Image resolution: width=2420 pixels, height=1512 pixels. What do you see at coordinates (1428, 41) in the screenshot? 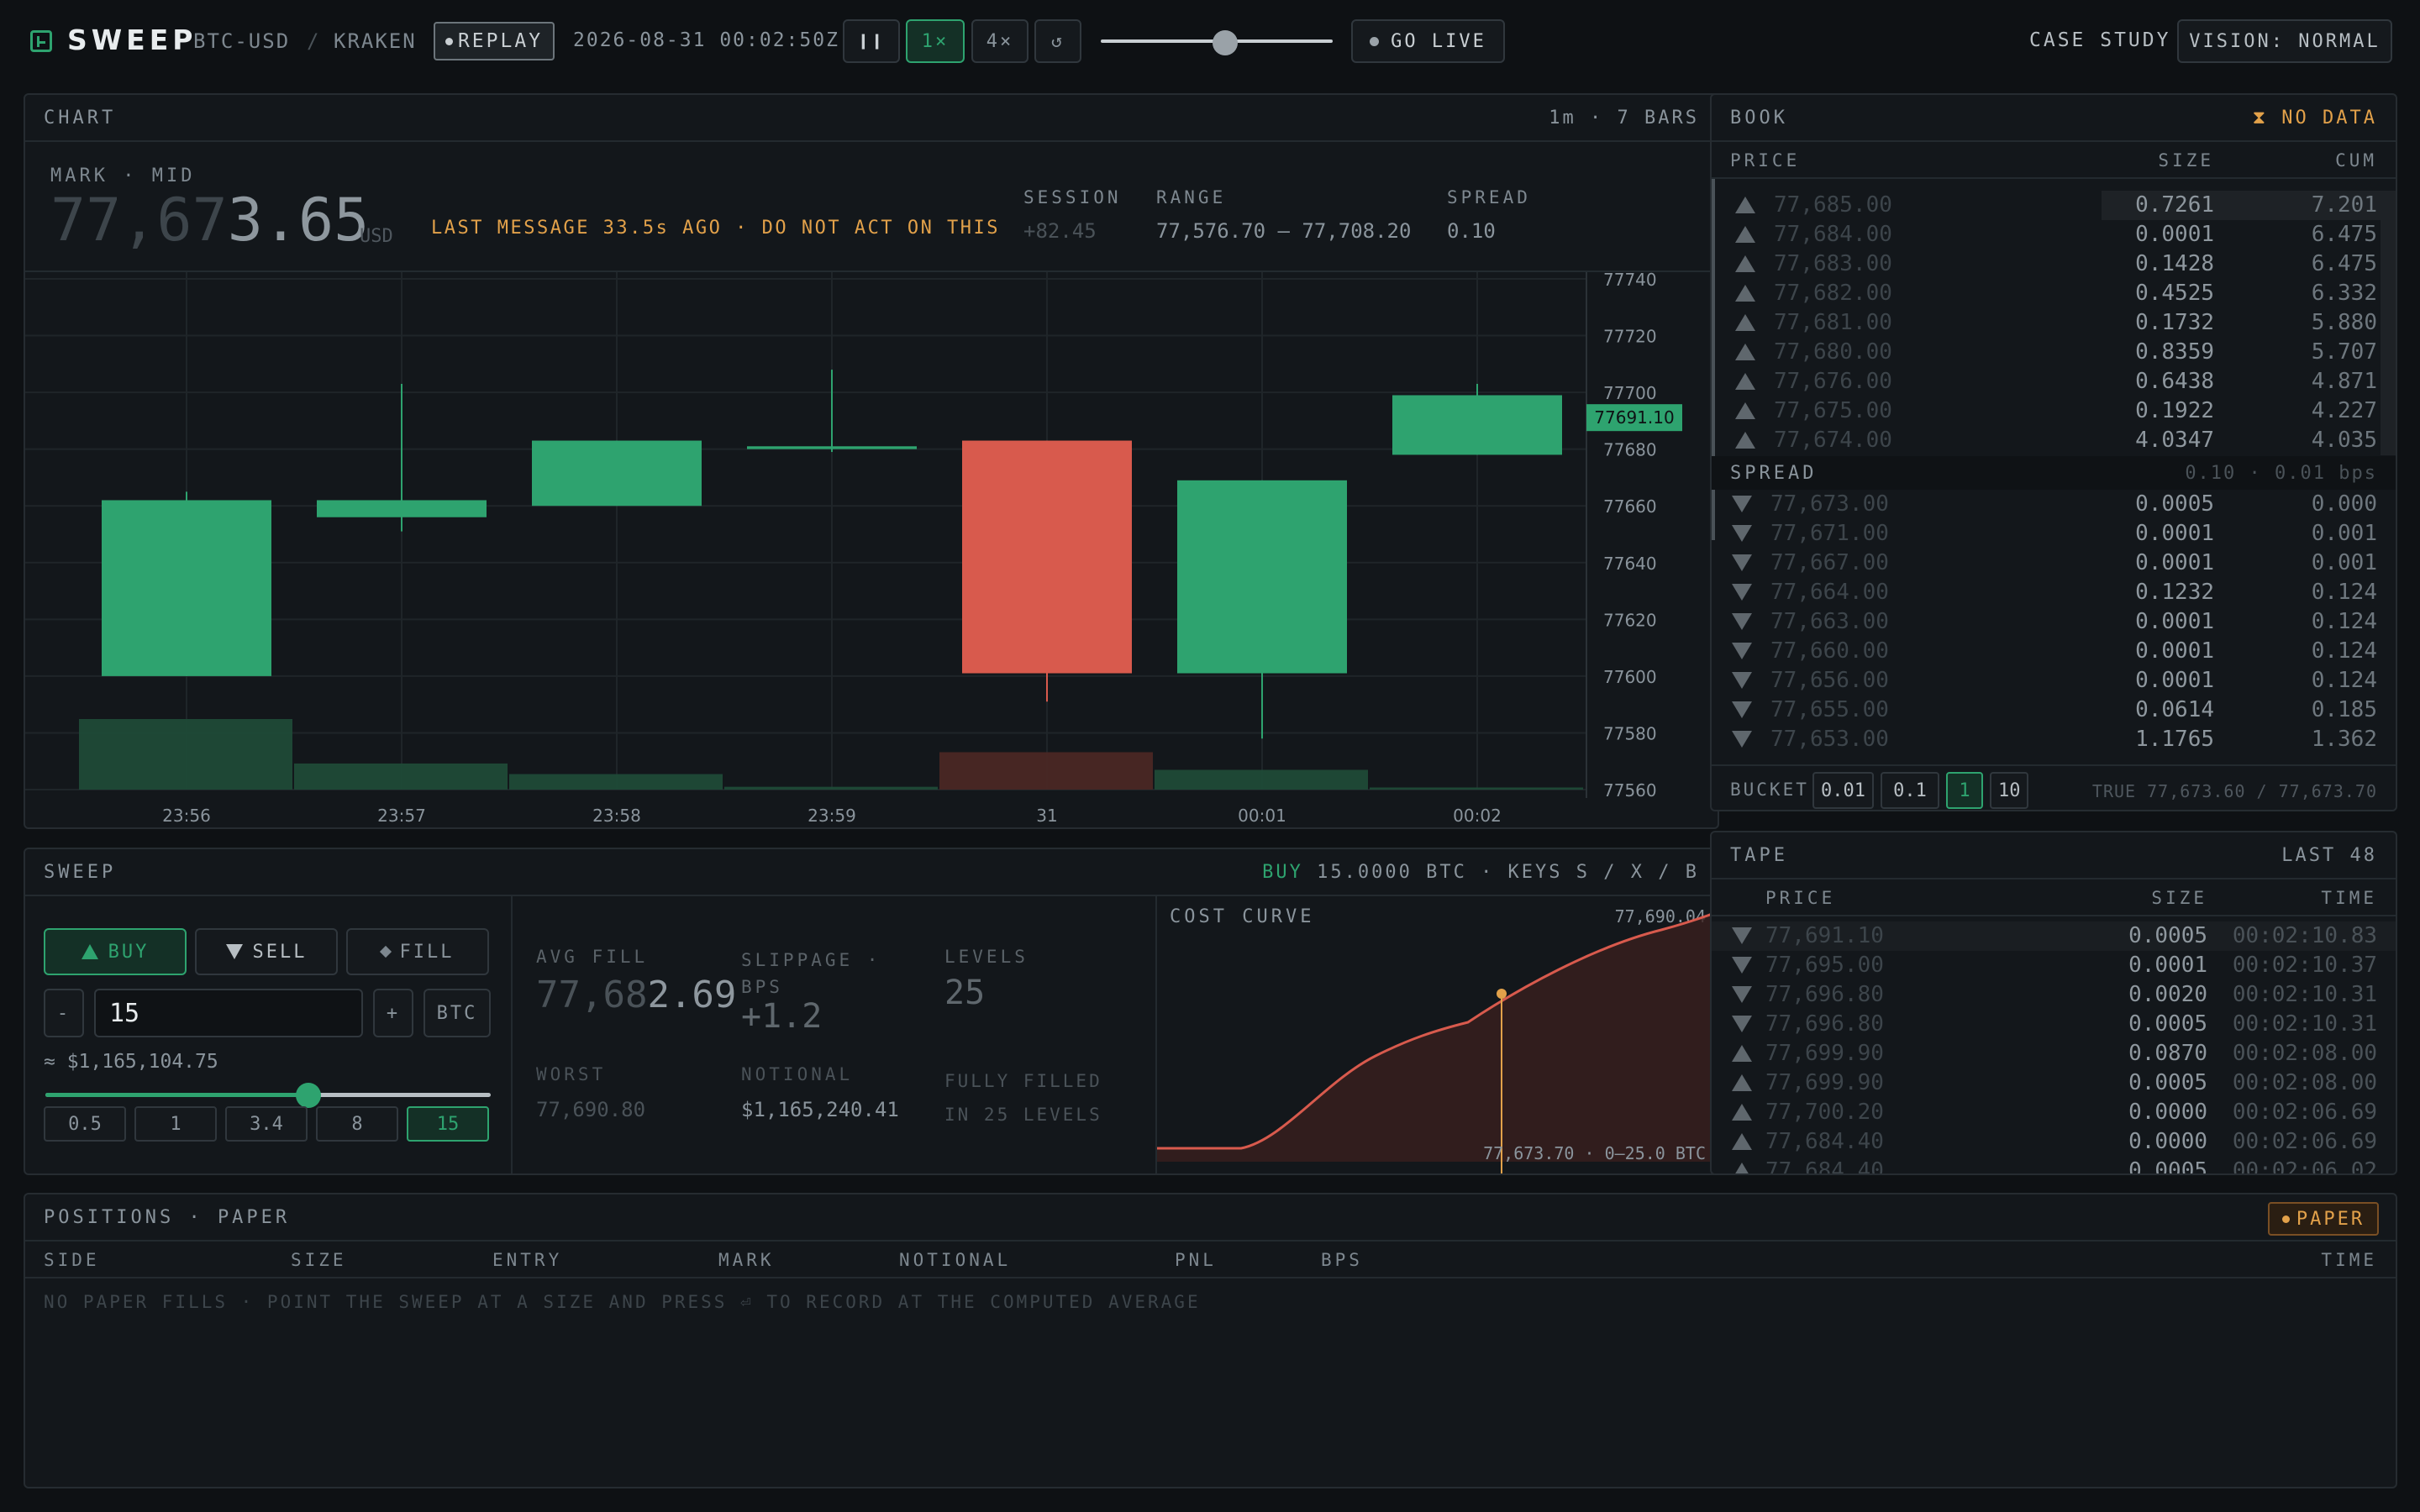
I see `go-live-button: GO LIVE` at bounding box center [1428, 41].